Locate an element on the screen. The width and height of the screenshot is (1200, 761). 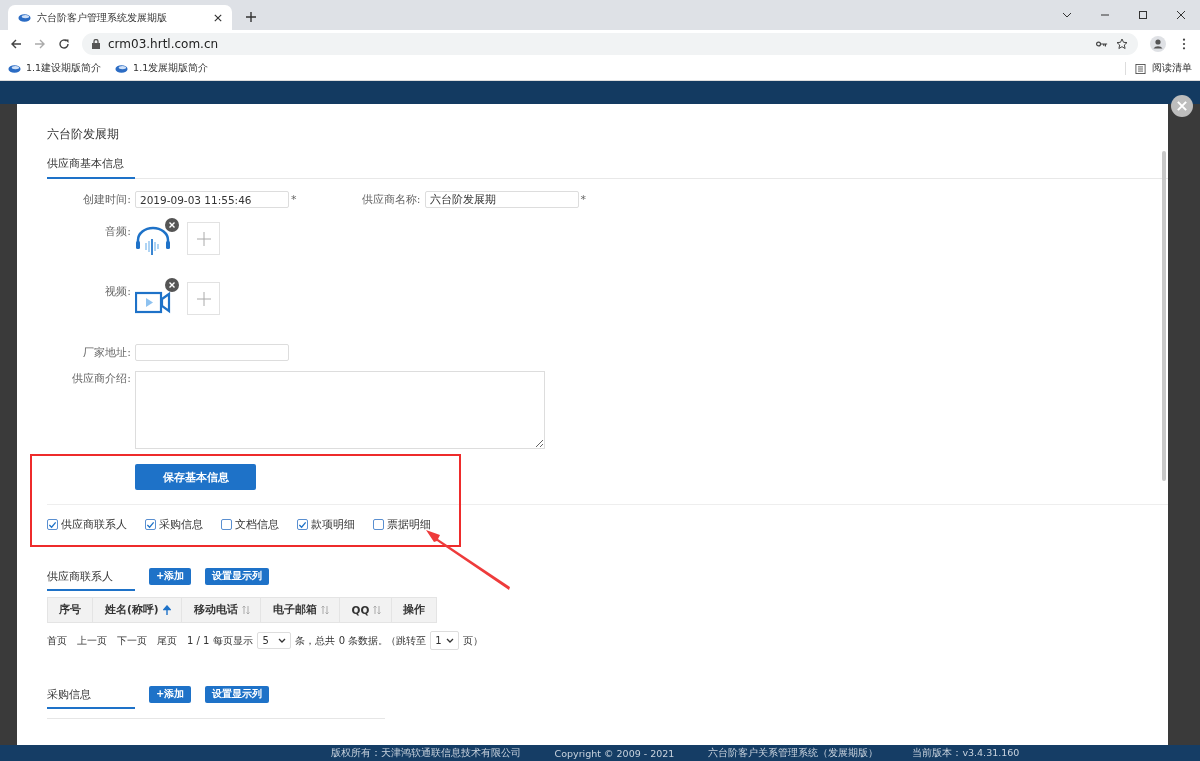
created-time-field: 2019-09-03 11:55:46 is located at coordinates (212, 199).